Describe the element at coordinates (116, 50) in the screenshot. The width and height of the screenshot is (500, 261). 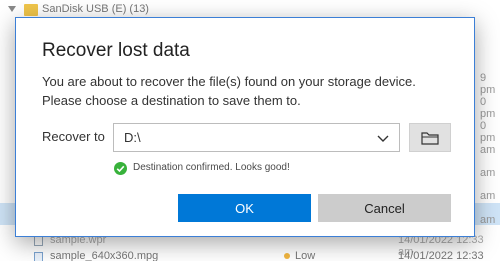
I see `dialog-title: Recover lost data` at that location.